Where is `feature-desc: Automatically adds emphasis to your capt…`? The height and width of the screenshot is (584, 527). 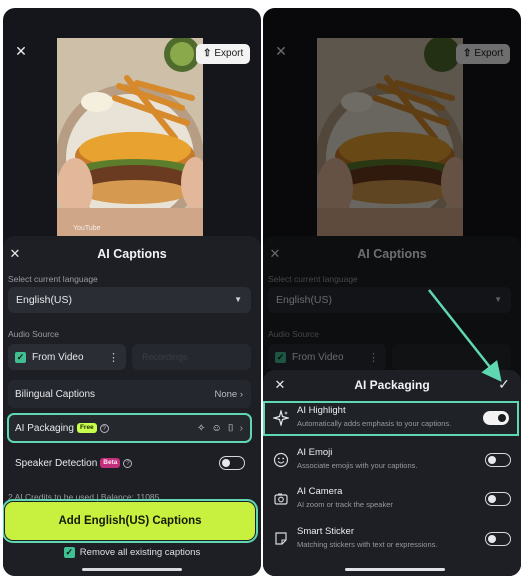
feature-desc: Automatically adds emphasis to your capt… is located at coordinates (374, 423).